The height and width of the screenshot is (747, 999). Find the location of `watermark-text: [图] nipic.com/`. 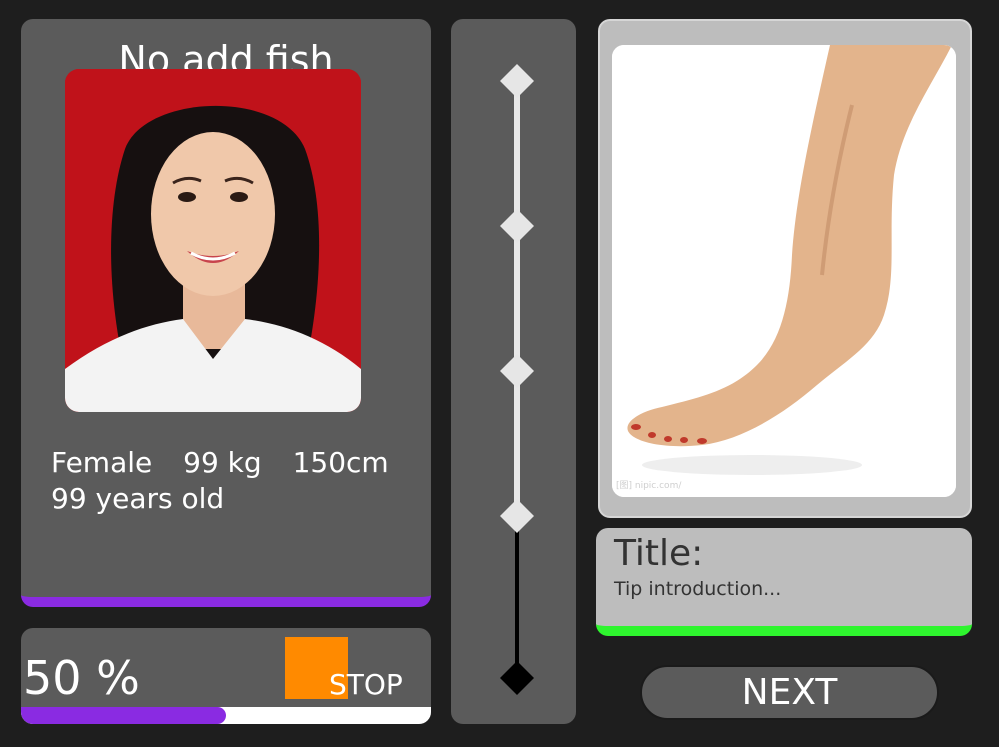

watermark-text: [图] nipic.com/ is located at coordinates (649, 486).